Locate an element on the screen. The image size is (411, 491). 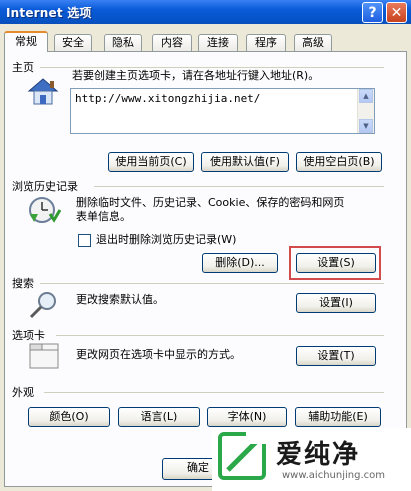
tabs-section-label: 选项卡 is located at coordinates (28, 335).